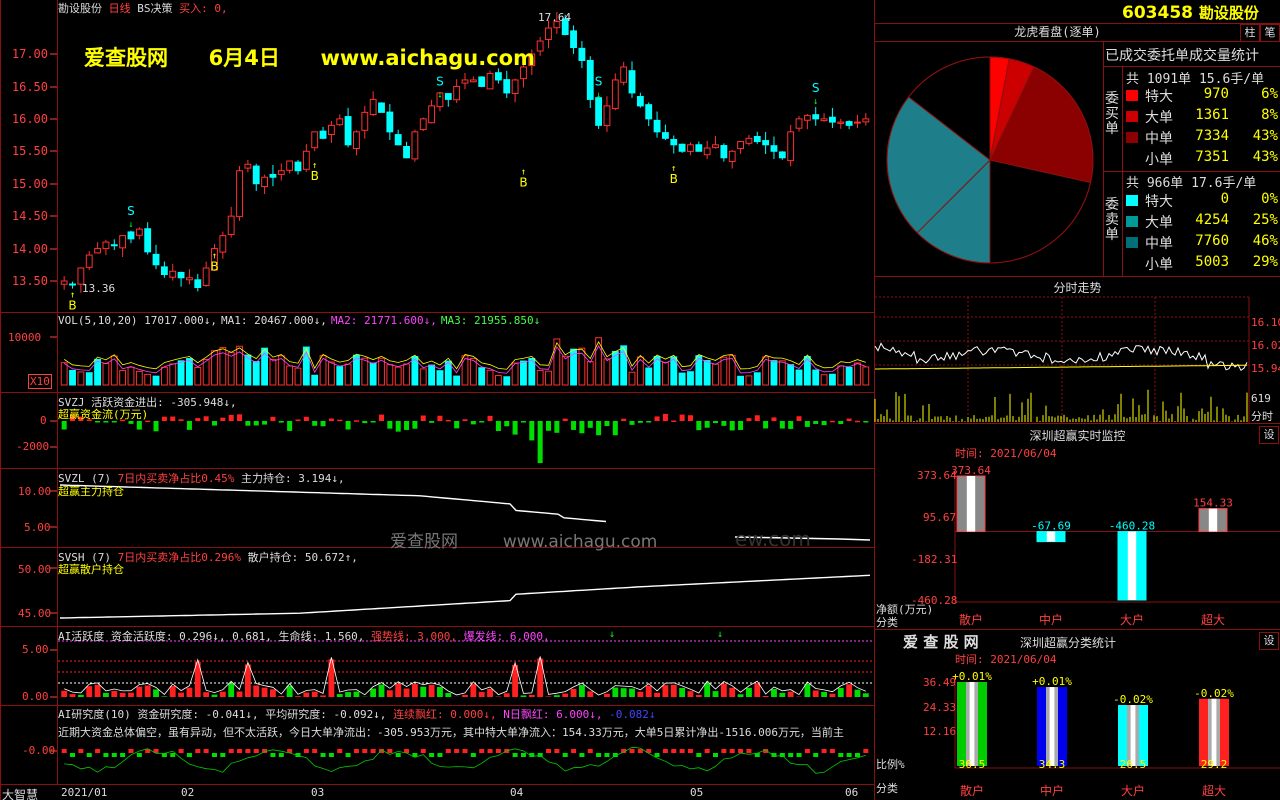 The height and width of the screenshot is (800, 1280). What do you see at coordinates (35, 649) in the screenshot?
I see `ai-active-y-tick-0: 5.00` at bounding box center [35, 649].